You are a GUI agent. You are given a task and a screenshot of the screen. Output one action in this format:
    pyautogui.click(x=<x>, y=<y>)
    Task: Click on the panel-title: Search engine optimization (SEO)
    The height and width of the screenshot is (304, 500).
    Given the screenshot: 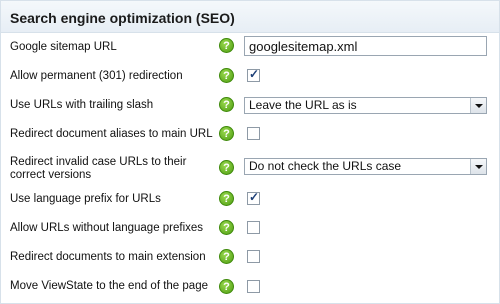 What is the action you would take?
    pyautogui.click(x=122, y=18)
    